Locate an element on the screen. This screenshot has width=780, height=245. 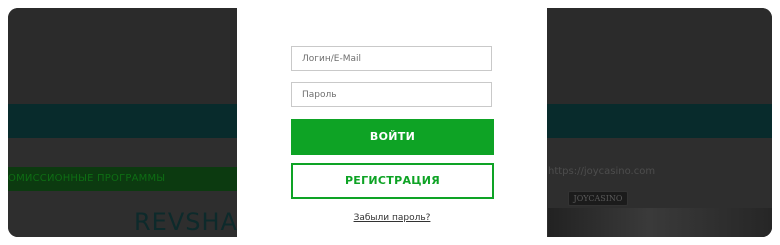
login-button: ВОЙТИ is located at coordinates (392, 137).